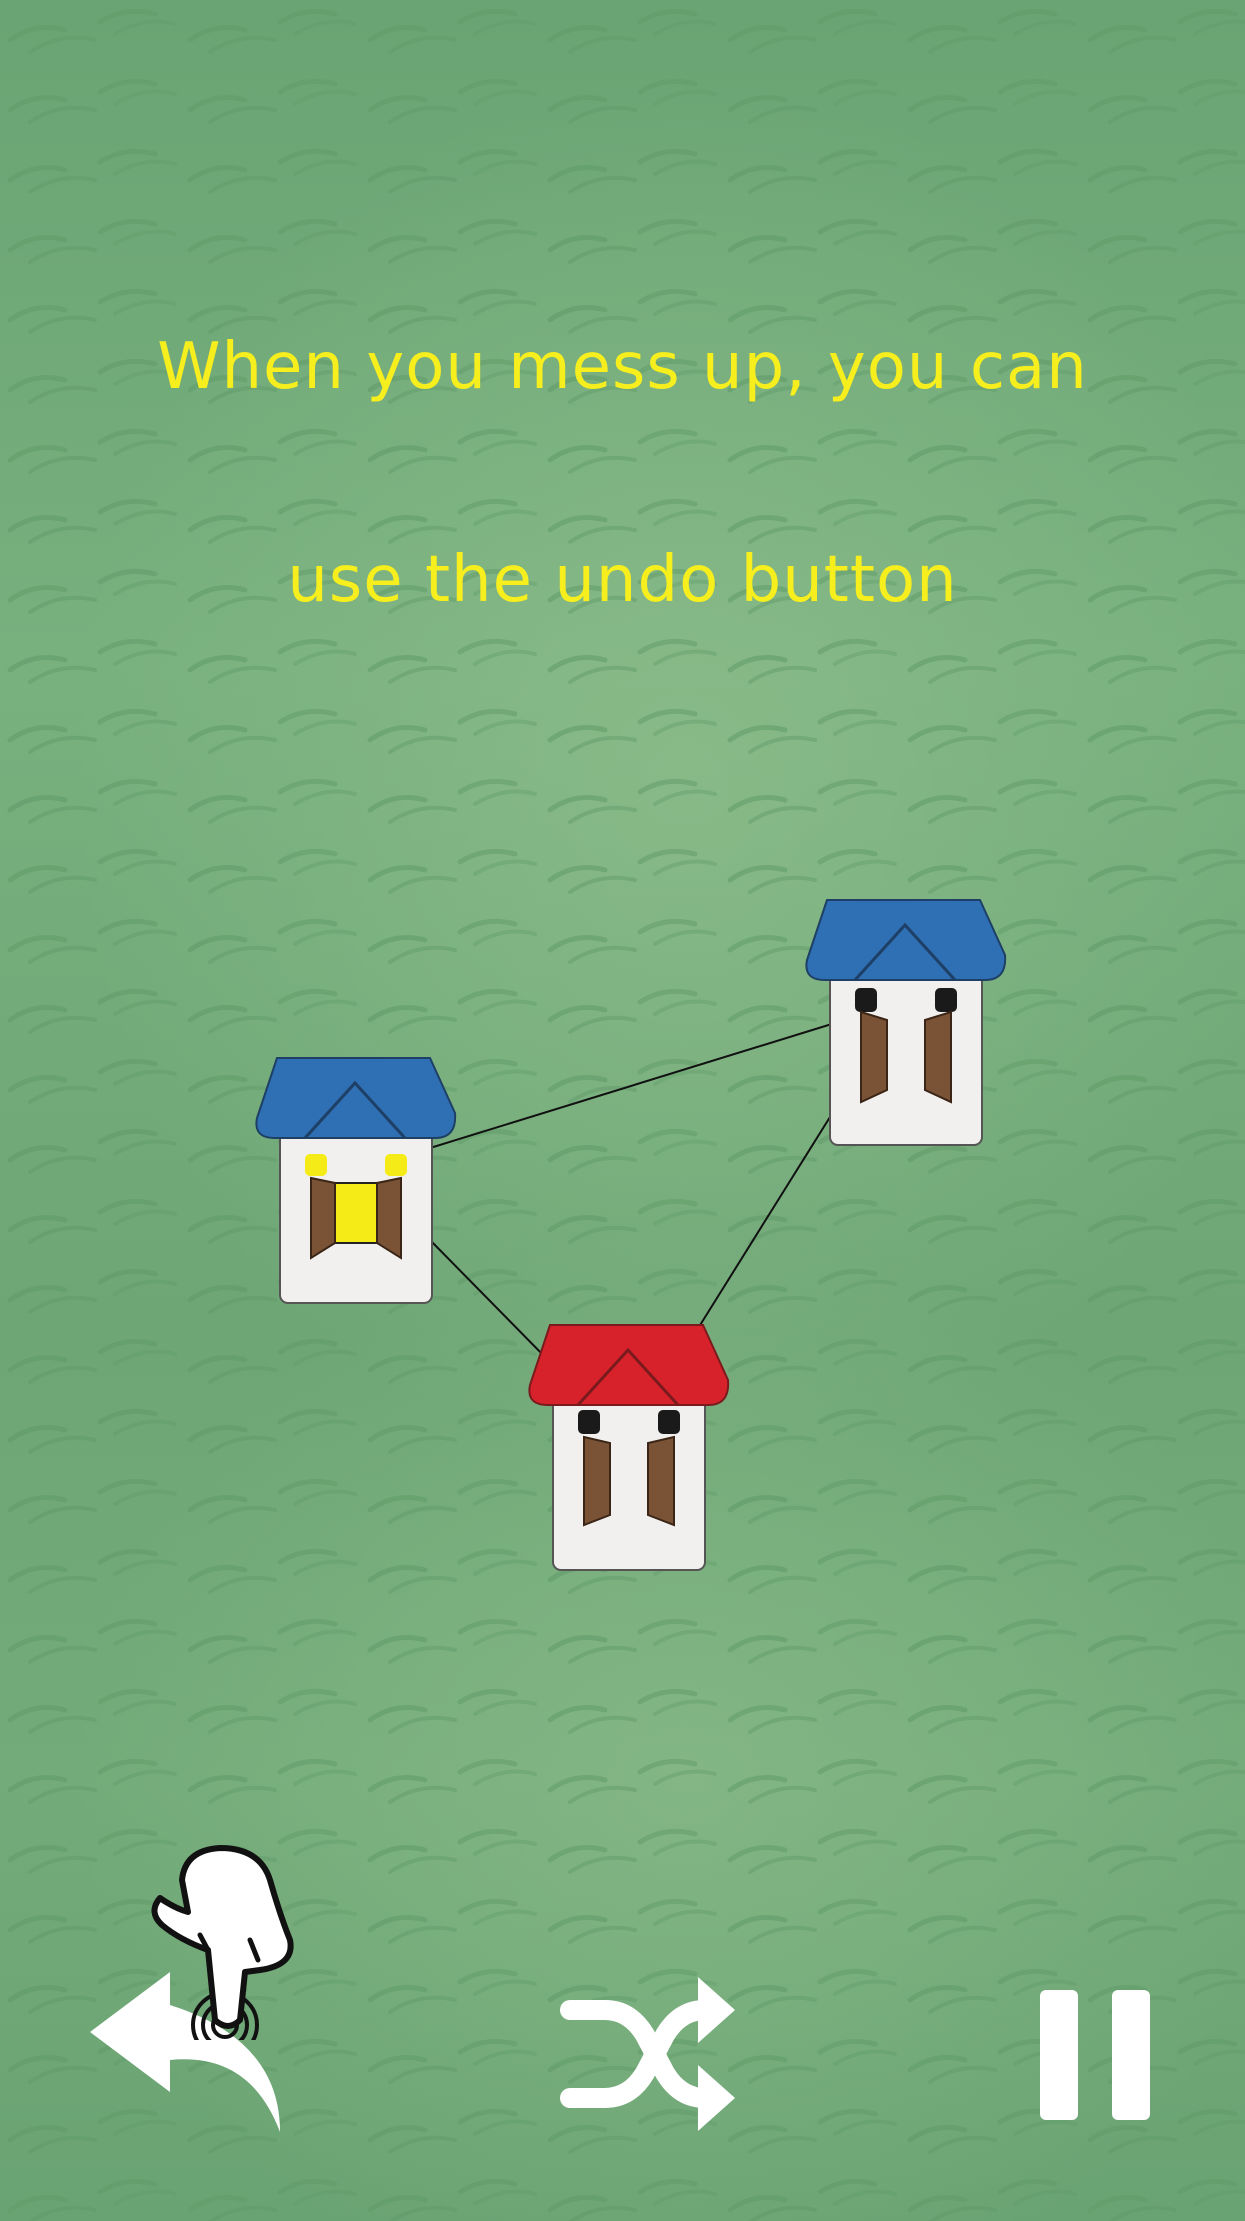  I want to click on connection-left-bottom, so click(489, 1300).